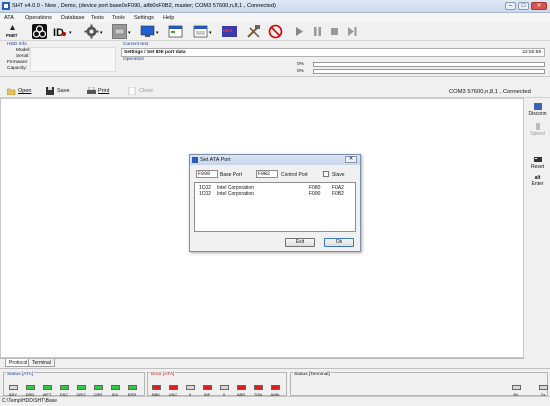 The width and height of the screenshot is (550, 406). What do you see at coordinates (60, 31) in the screenshot?
I see `id-icon: ID` at bounding box center [60, 31].